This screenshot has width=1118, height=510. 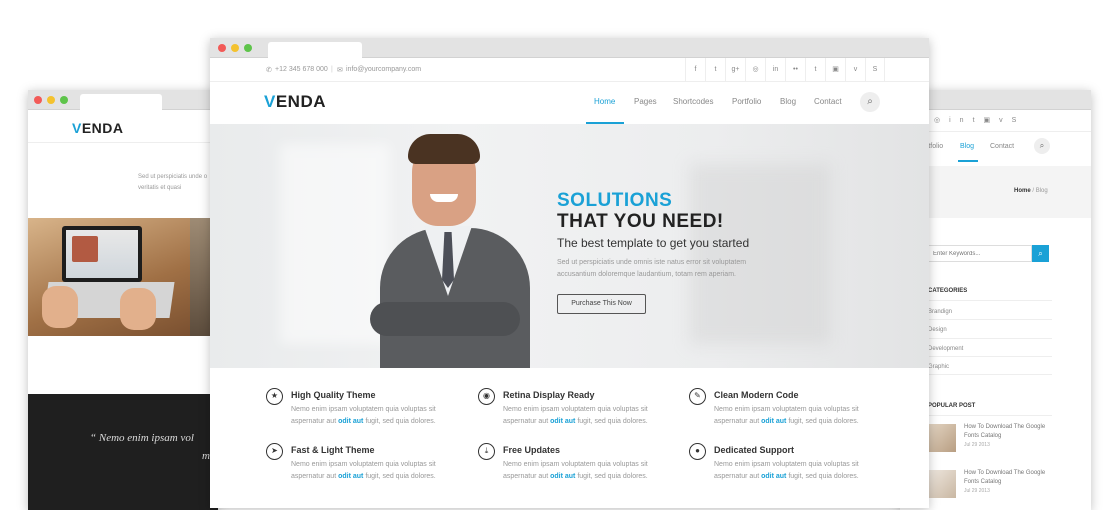 What do you see at coordinates (775, 70) in the screenshot?
I see `linkedin-icon: in` at bounding box center [775, 70].